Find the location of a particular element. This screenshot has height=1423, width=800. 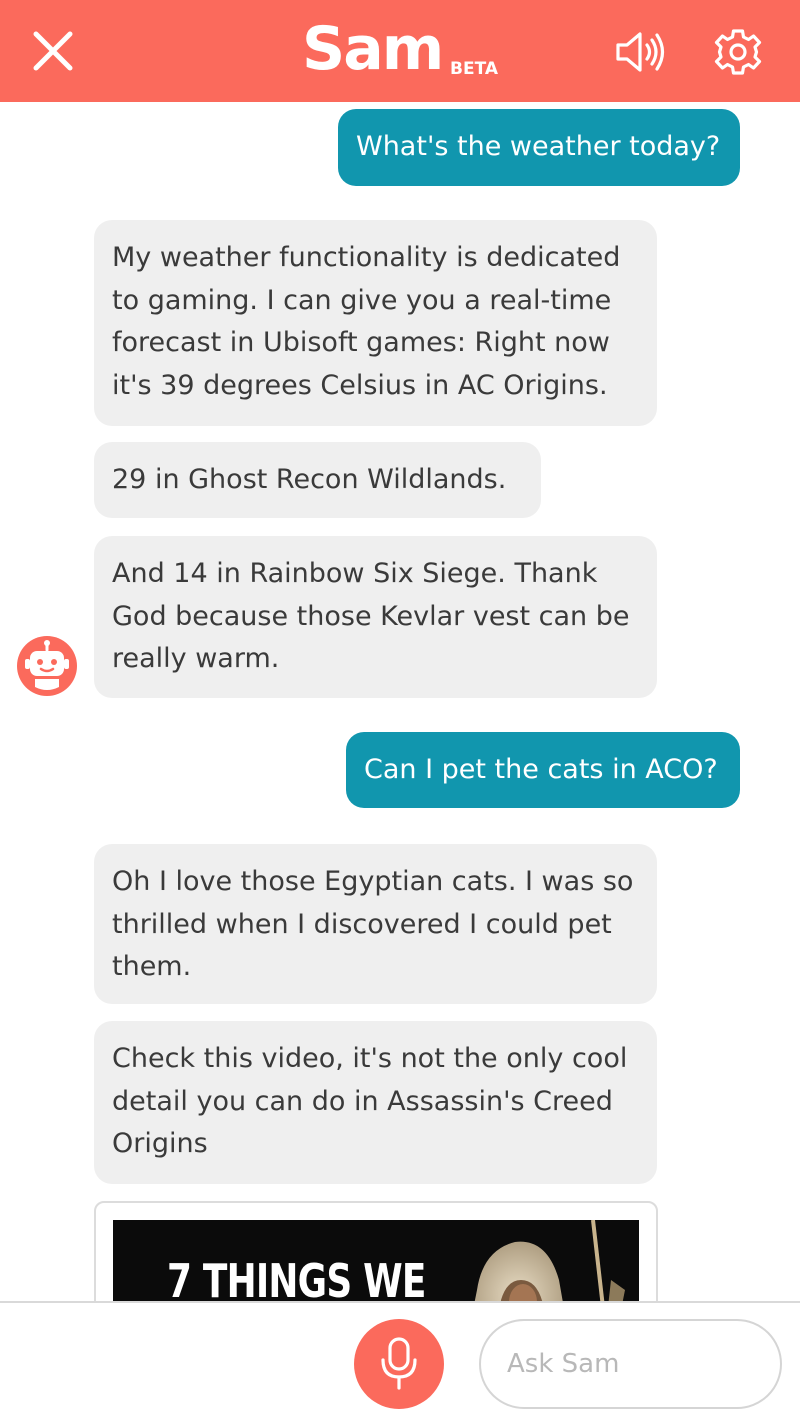

settings-button is located at coordinates (738, 52).